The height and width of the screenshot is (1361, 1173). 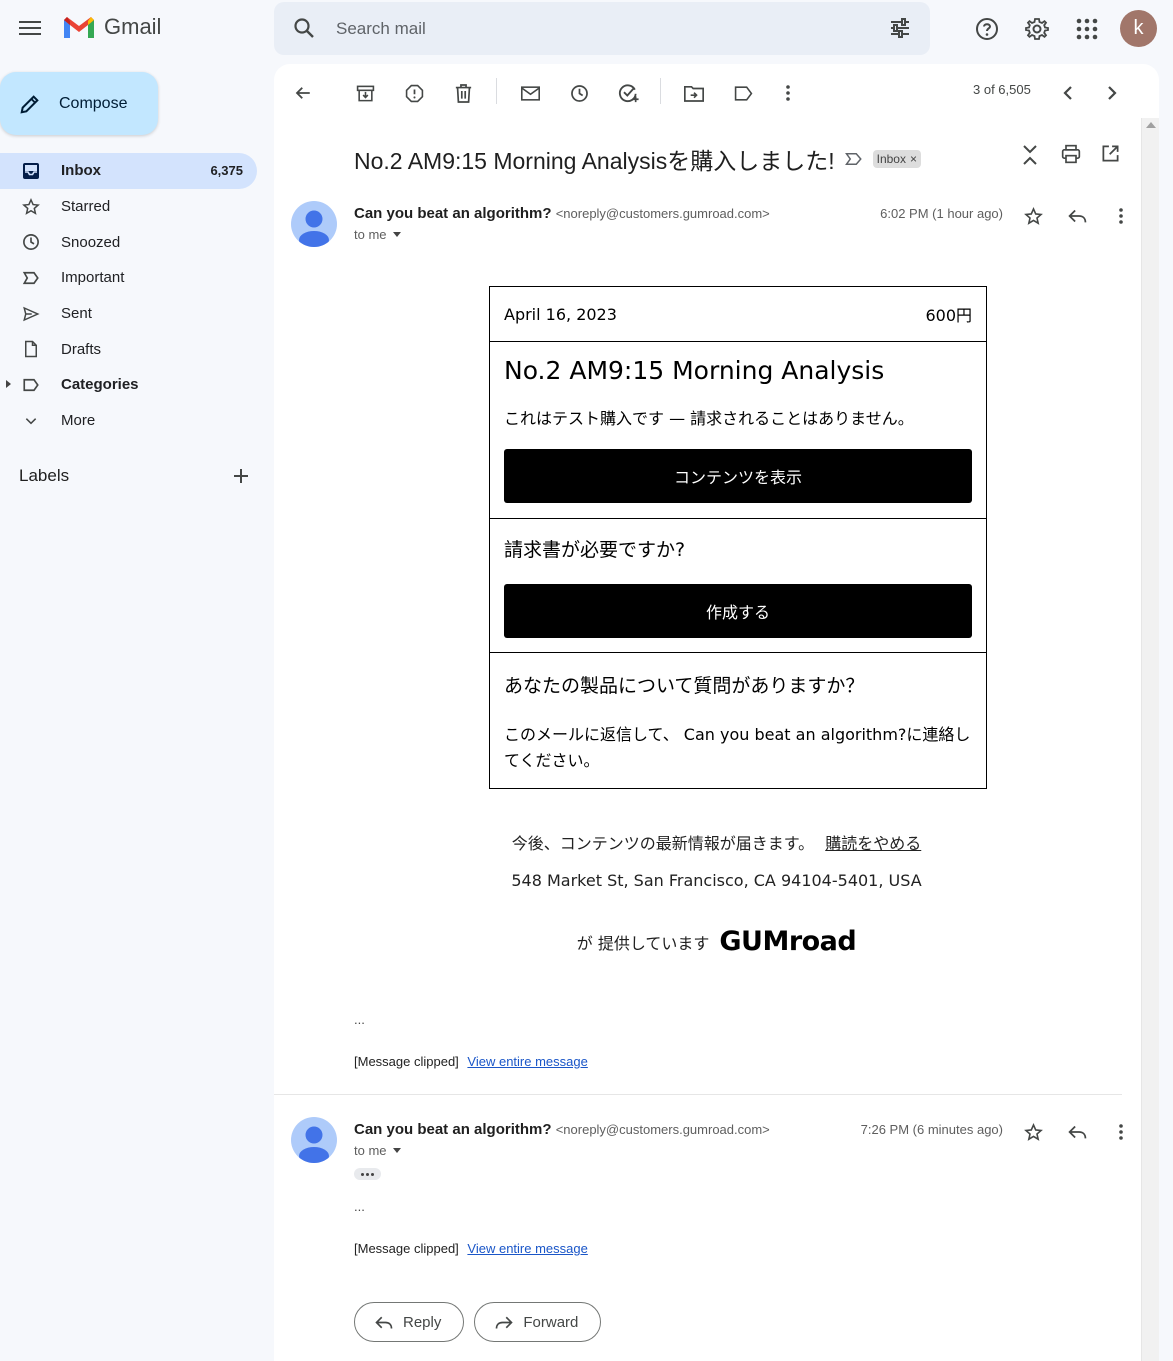 I want to click on labels-button, so click(x=743, y=93).